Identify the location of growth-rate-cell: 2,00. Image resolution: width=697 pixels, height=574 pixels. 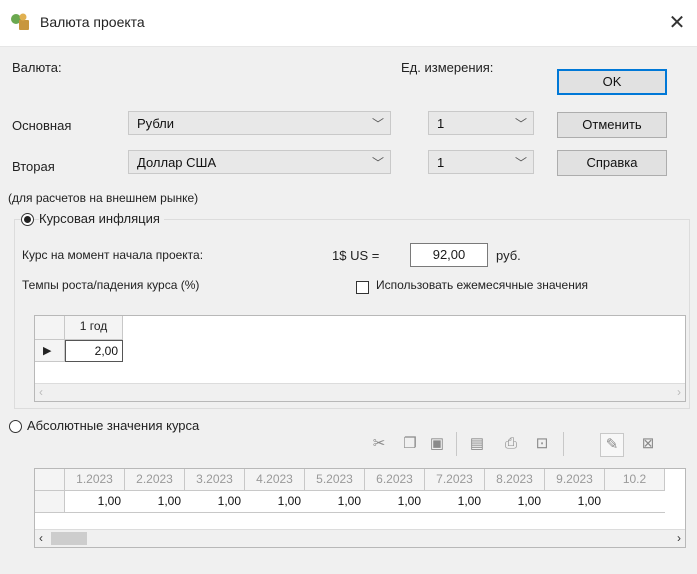
(94, 351).